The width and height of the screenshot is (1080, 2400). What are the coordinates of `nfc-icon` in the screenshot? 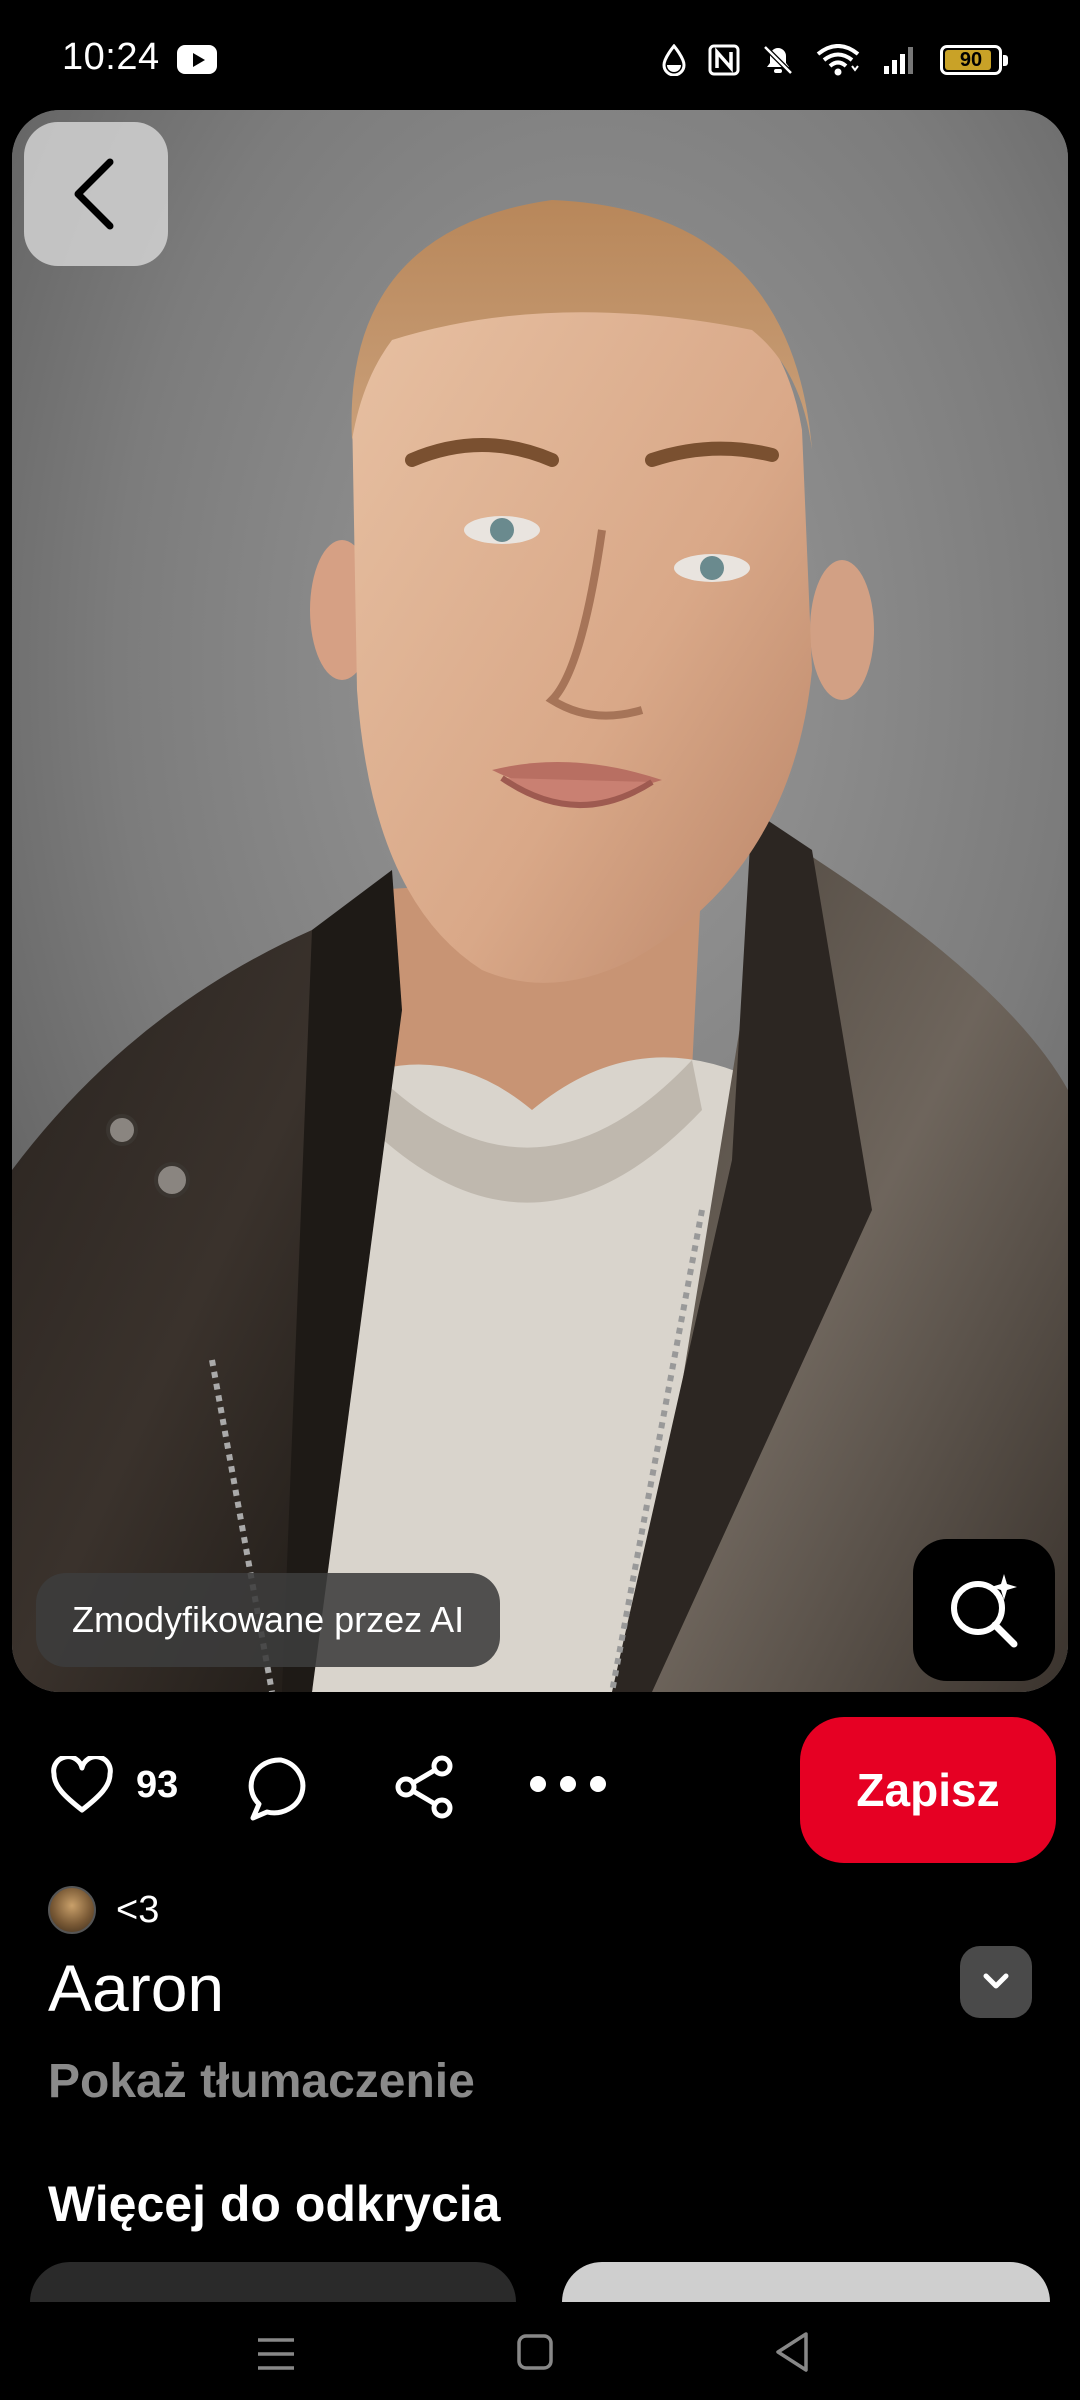 It's located at (724, 60).